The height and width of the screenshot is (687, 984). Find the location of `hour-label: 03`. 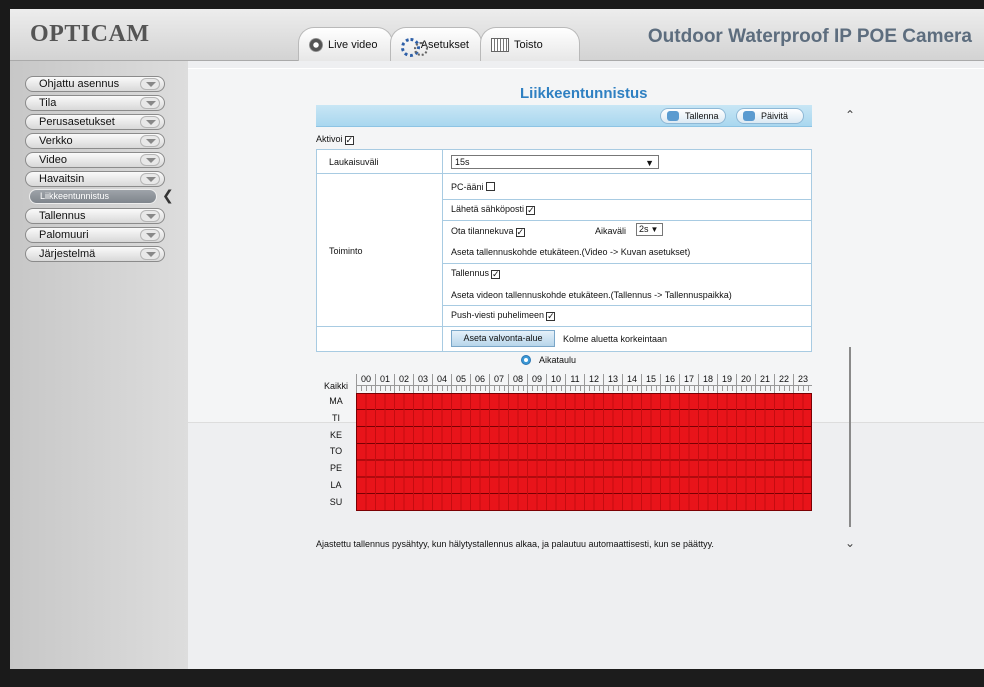

hour-label: 03 is located at coordinates (422, 383).